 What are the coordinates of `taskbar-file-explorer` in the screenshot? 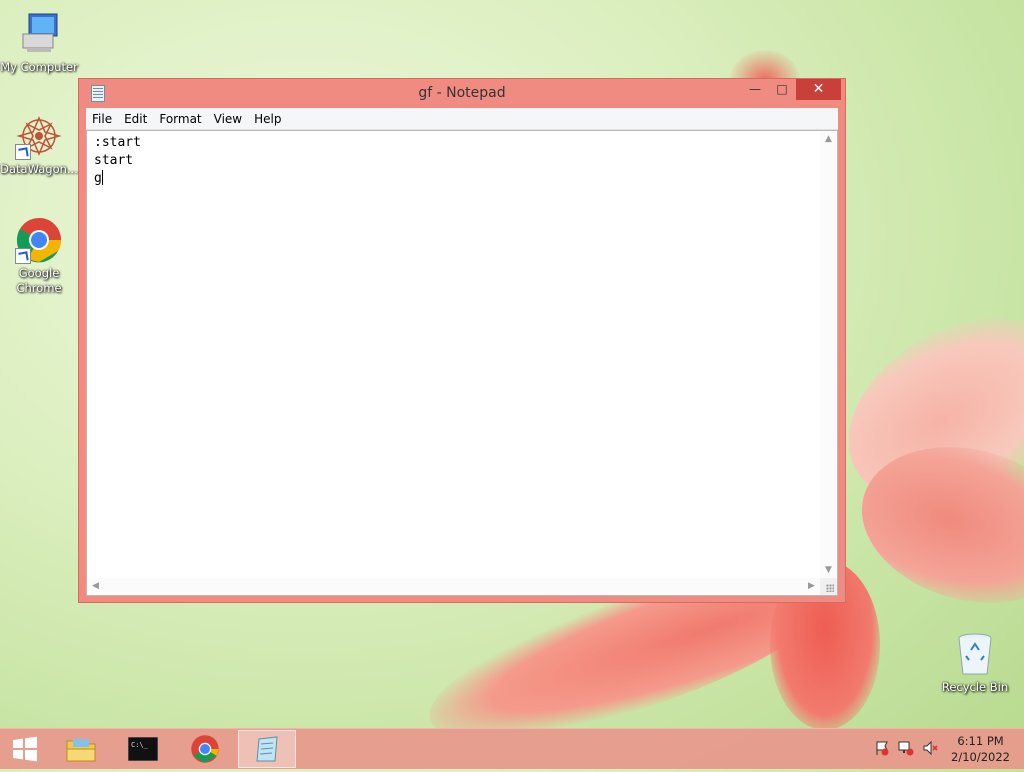 It's located at (81, 749).